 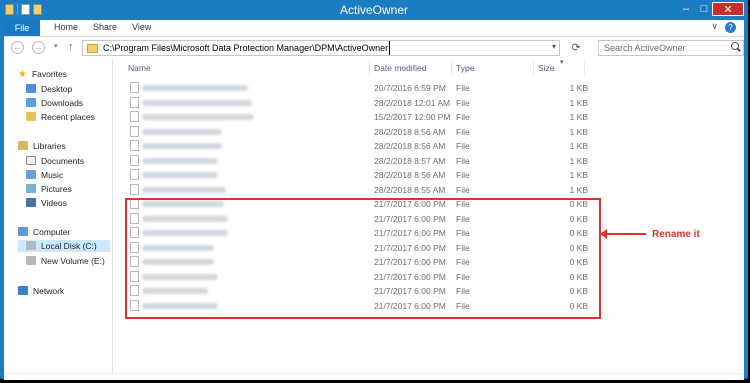 What do you see at coordinates (410, 160) in the screenshot?
I see `file-date: 28/2/2018 8:57 AM` at bounding box center [410, 160].